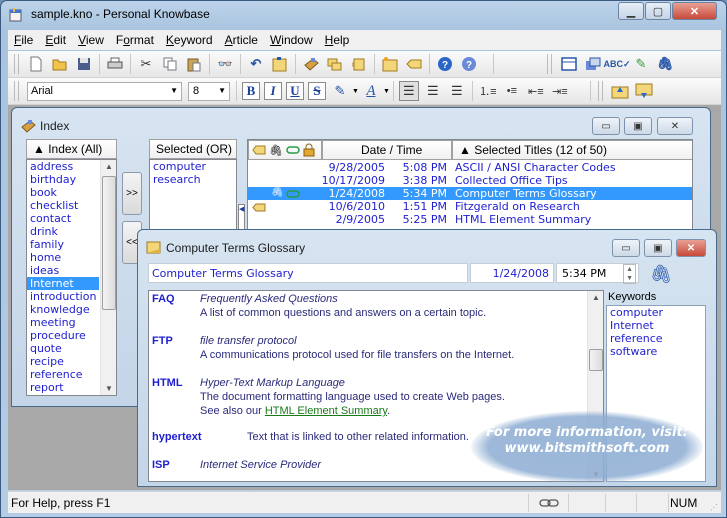 The width and height of the screenshot is (727, 518). What do you see at coordinates (63, 192) in the screenshot?
I see `index-item: book` at bounding box center [63, 192].